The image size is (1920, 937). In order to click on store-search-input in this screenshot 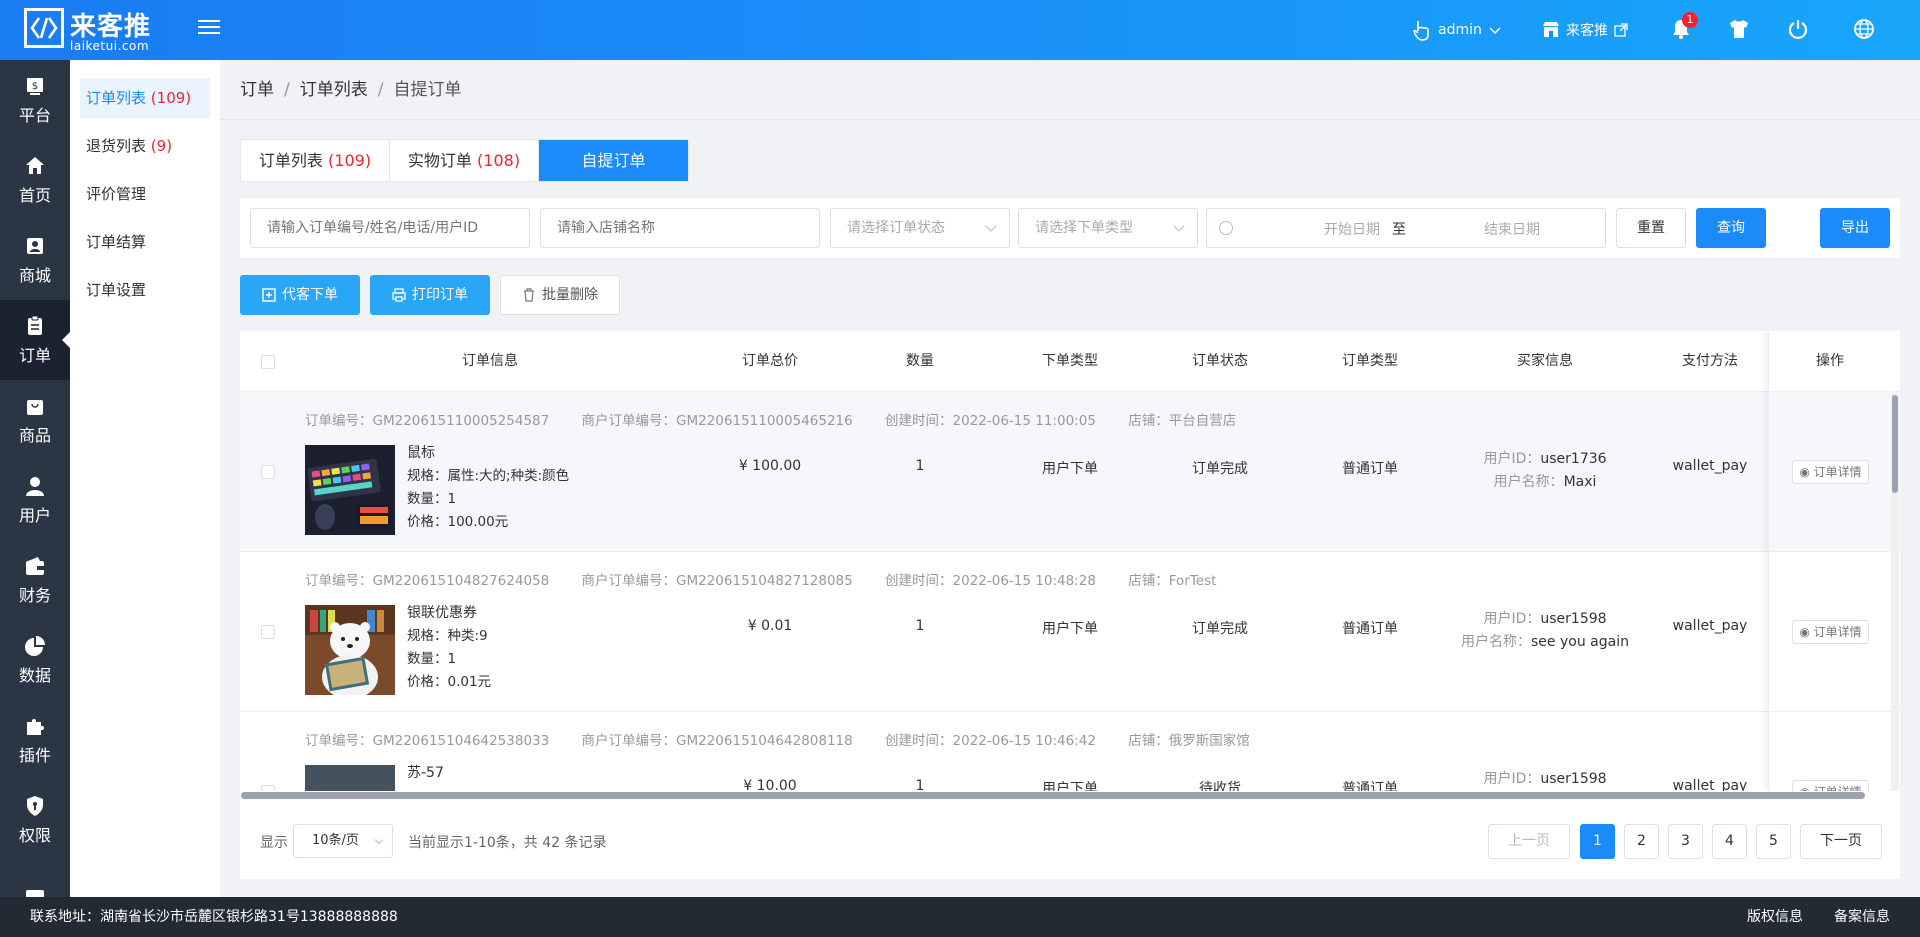, I will do `click(680, 228)`.